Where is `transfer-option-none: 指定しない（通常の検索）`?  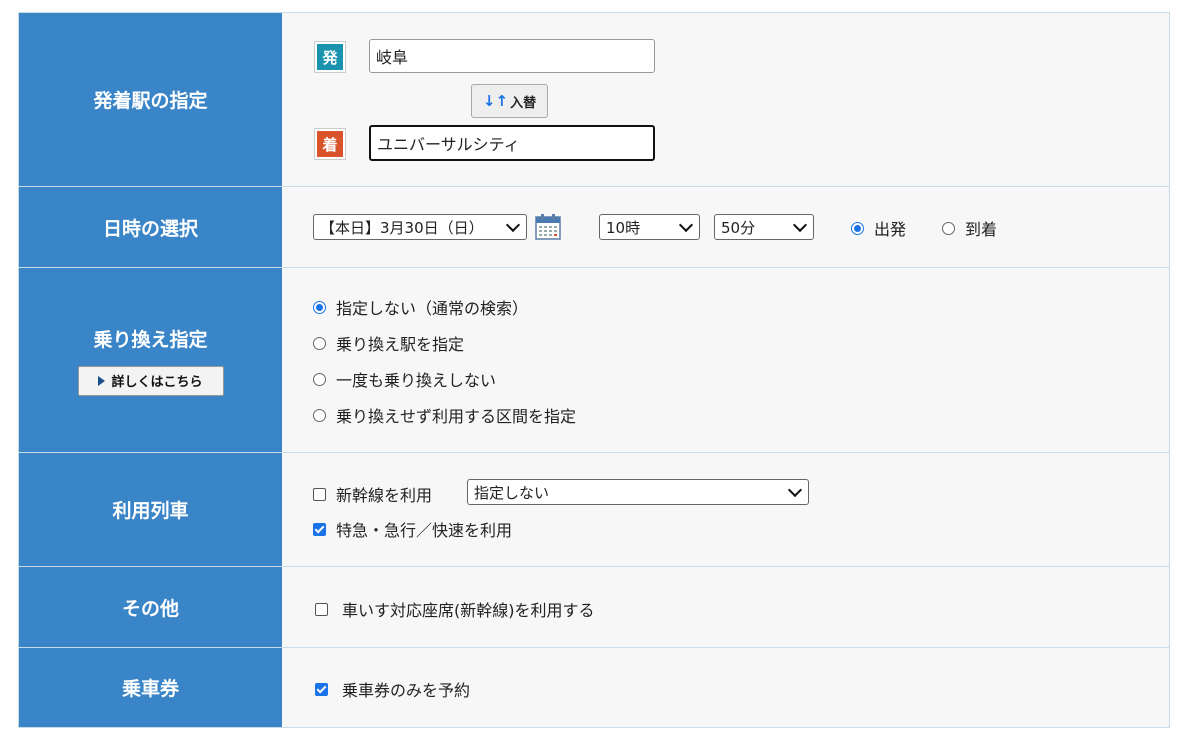
transfer-option-none: 指定しない（通常の検索） is located at coordinates (420, 307).